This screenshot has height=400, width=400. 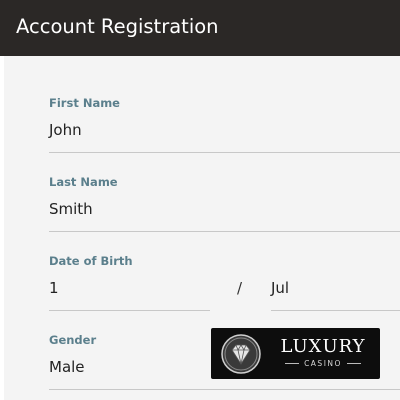 I want to click on page-title: Account Registration, so click(x=117, y=26).